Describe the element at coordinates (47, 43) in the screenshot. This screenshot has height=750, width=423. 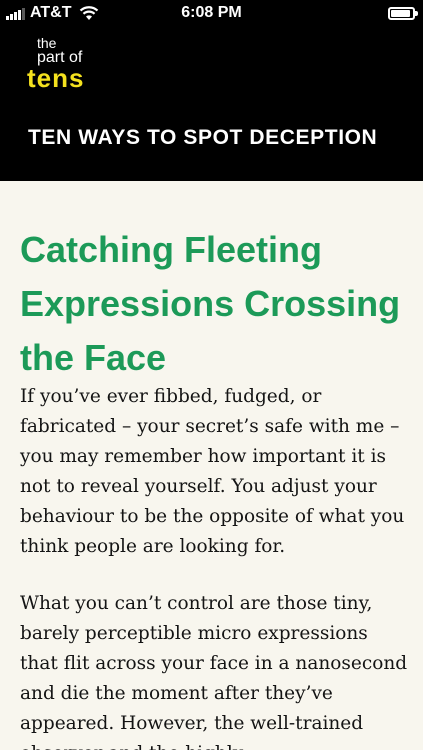
I see `logo-line-the: the` at that location.